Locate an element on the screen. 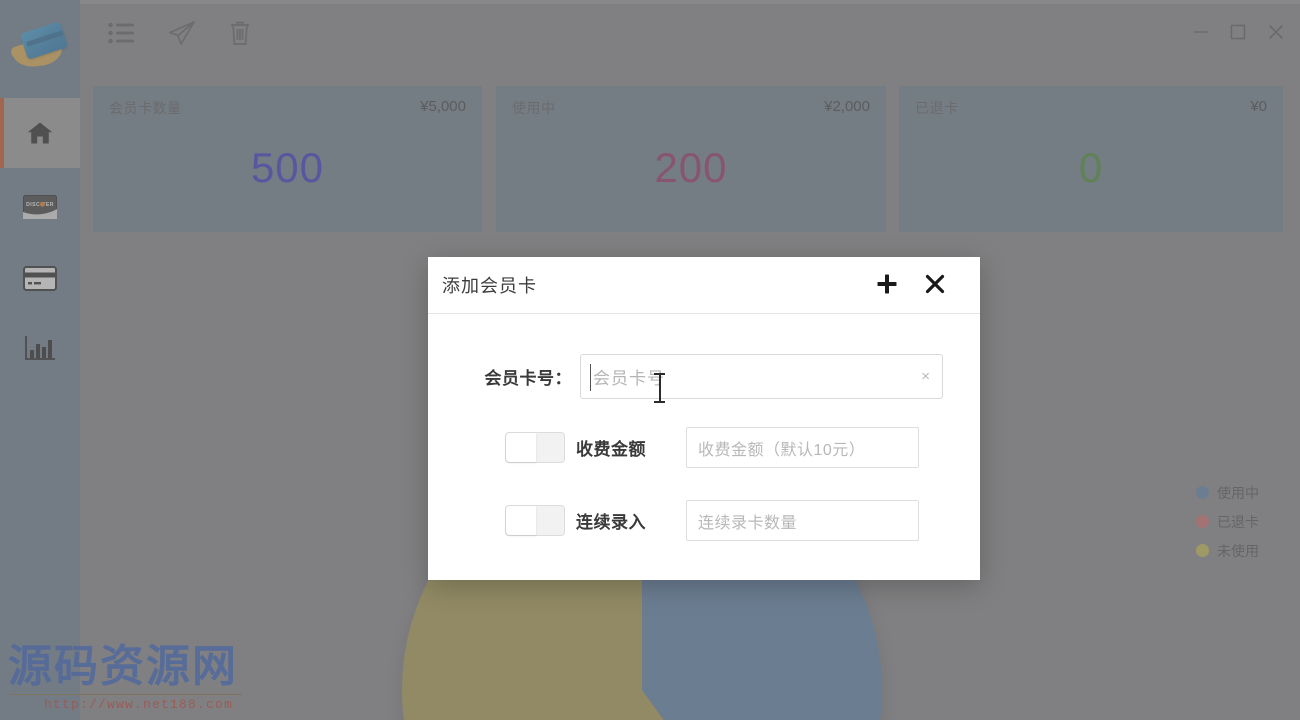  dialog-add-button is located at coordinates (887, 286).